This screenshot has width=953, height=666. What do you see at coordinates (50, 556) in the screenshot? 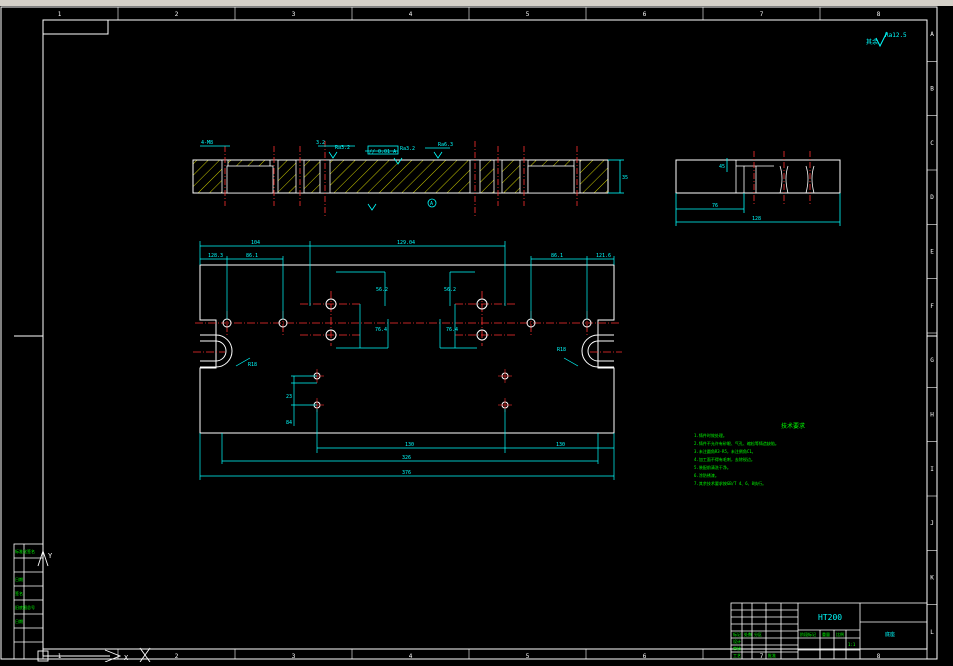
I see `ucs-y-label: Y` at bounding box center [50, 556].